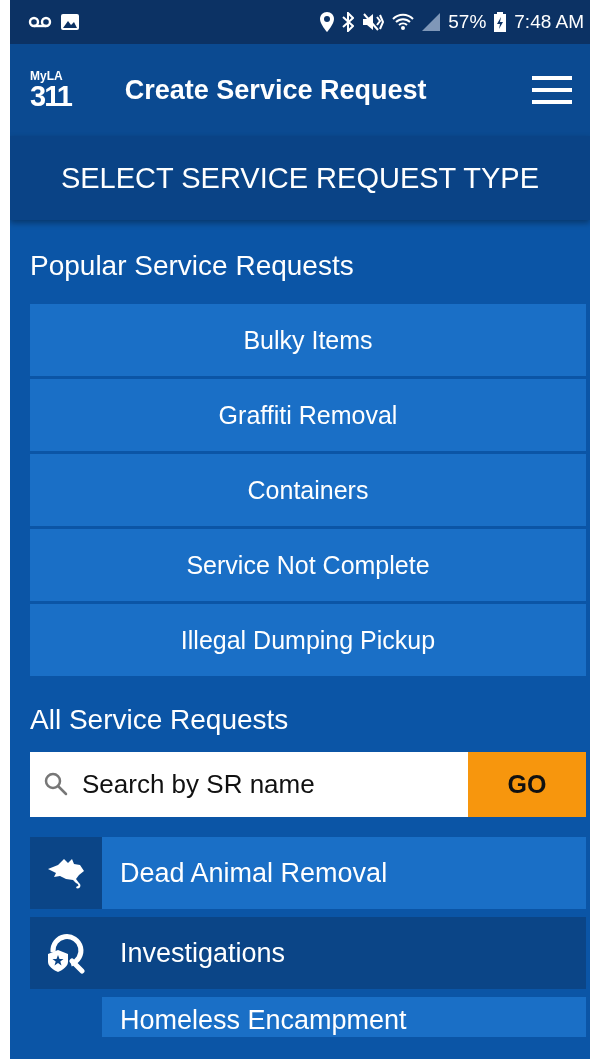 This screenshot has height=1059, width=590. I want to click on clock-time: 7:48 AM, so click(549, 22).